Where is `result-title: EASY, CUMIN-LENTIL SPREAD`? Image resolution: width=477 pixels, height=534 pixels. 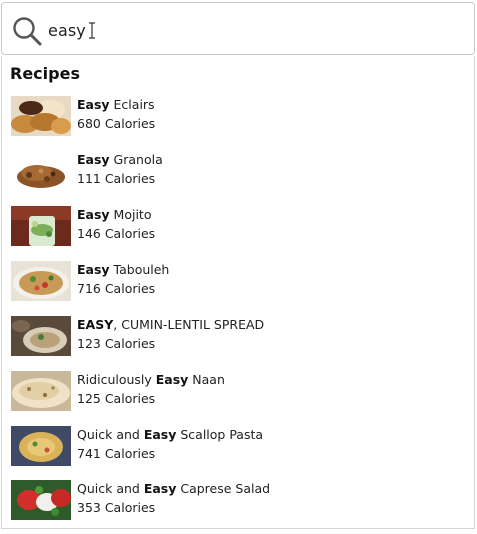
result-title: EASY, CUMIN-LENTIL SPREAD is located at coordinates (171, 324).